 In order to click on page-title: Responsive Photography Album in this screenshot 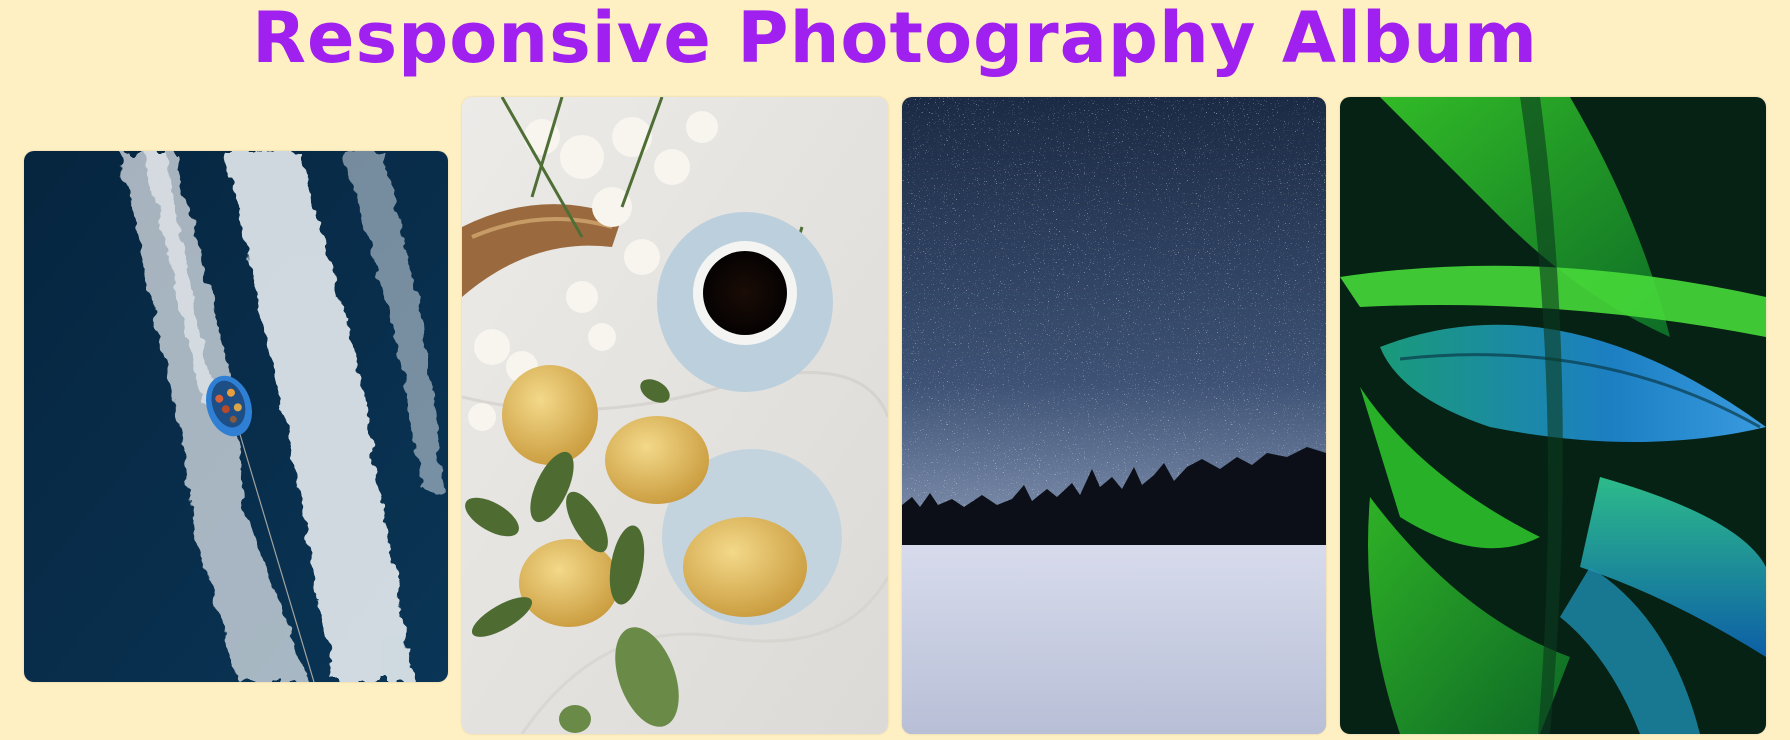, I will do `click(895, 39)`.